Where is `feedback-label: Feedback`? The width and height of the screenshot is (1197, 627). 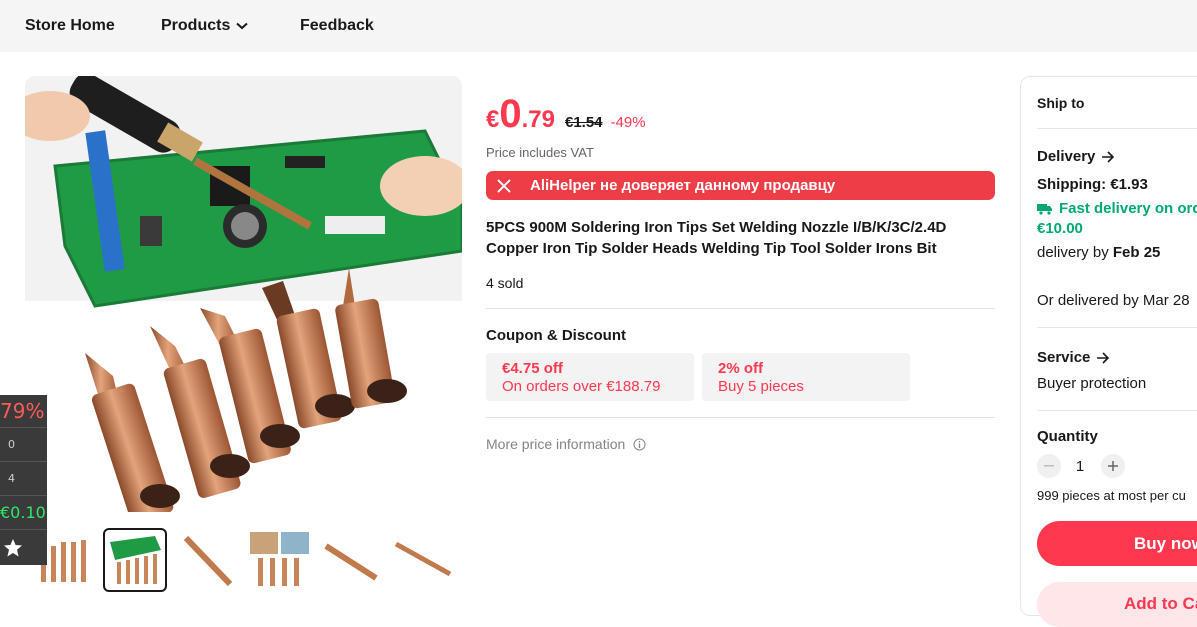 feedback-label: Feedback is located at coordinates (337, 25).